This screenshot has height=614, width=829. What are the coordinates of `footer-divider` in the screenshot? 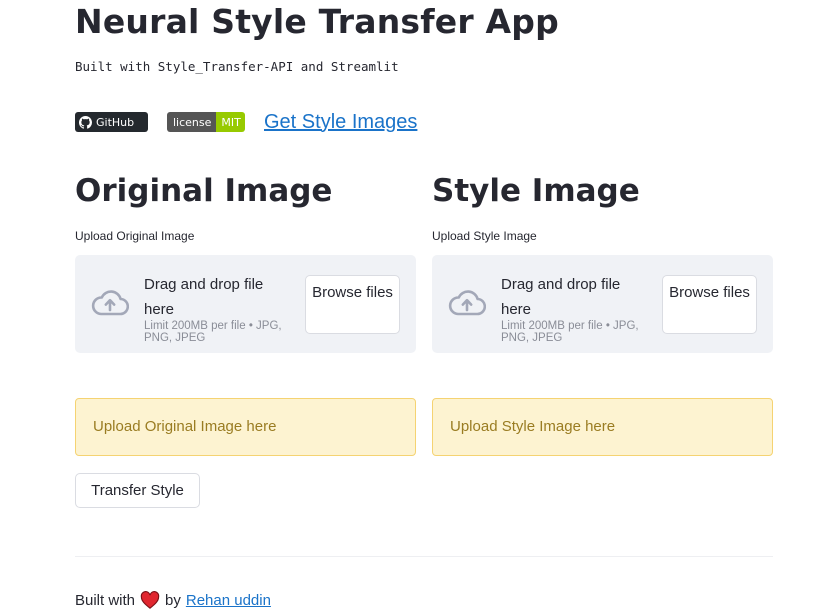 It's located at (424, 556).